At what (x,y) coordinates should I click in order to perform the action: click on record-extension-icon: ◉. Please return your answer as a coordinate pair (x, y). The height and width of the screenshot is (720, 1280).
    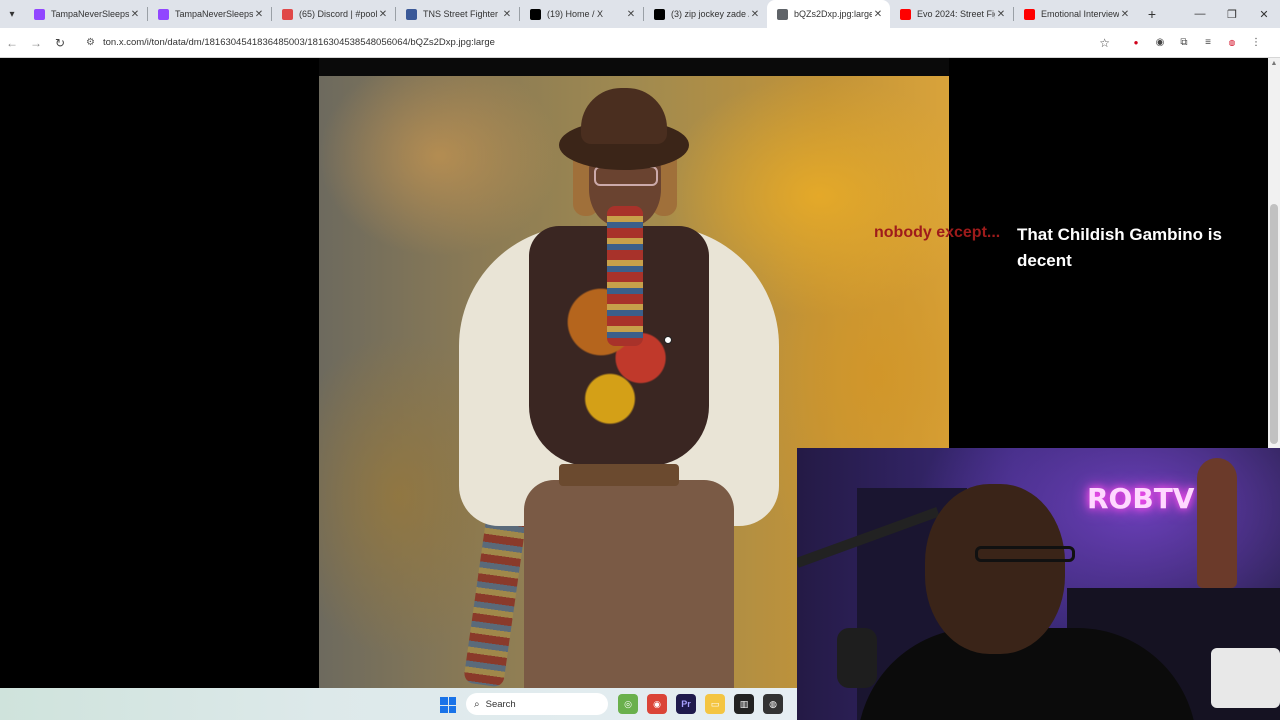
    Looking at the image, I should click on (1160, 42).